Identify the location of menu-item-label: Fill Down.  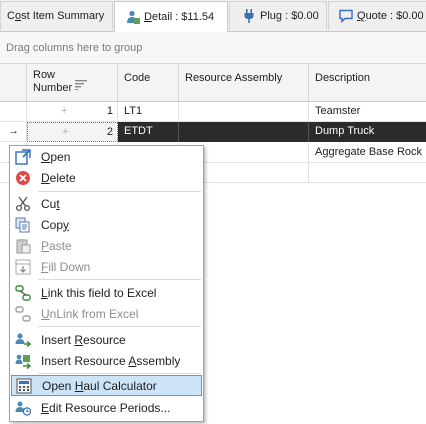
(66, 266).